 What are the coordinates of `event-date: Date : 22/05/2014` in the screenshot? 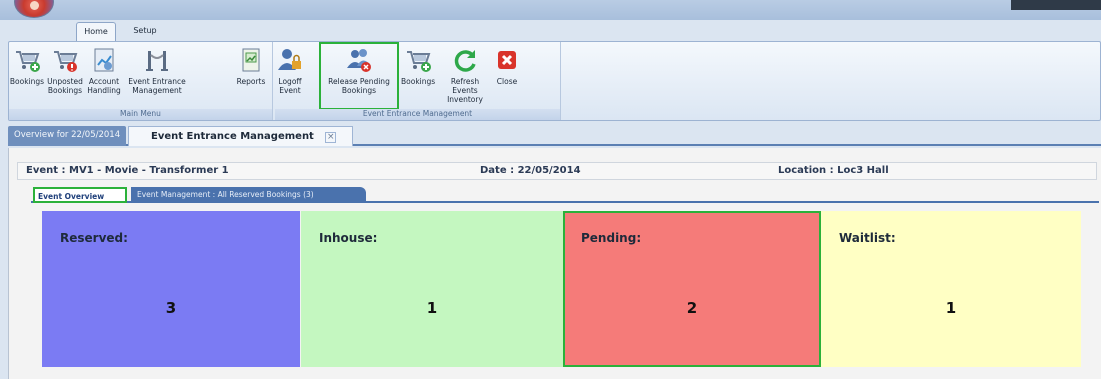 It's located at (530, 170).